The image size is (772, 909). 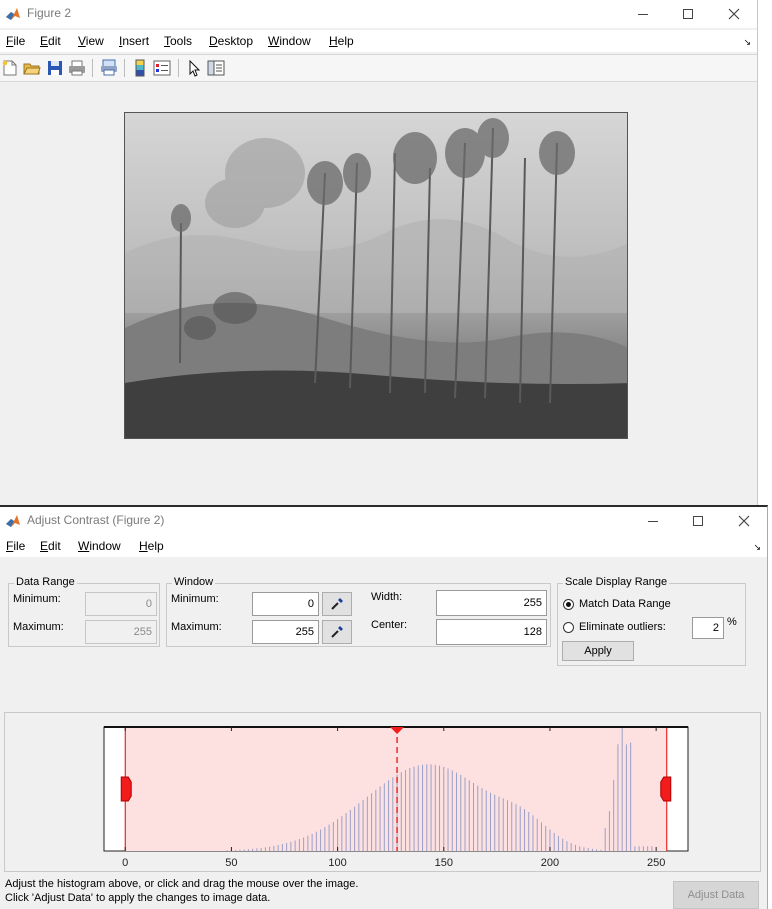 I want to click on minimize-icon, so click(x=653, y=521).